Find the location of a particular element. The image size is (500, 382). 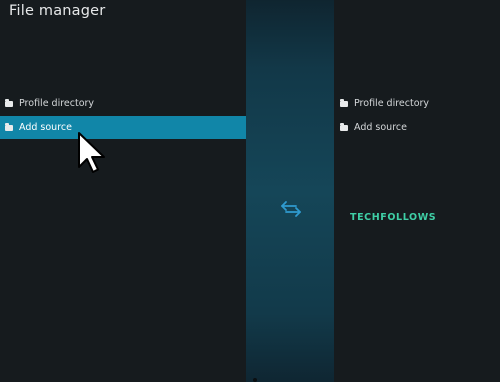

right-item-label: Add source is located at coordinates (380, 127).